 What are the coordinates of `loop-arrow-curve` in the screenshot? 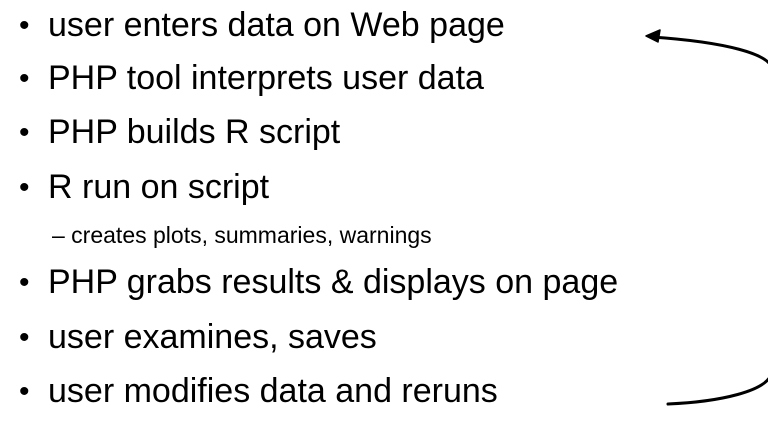 It's located at (709, 220).